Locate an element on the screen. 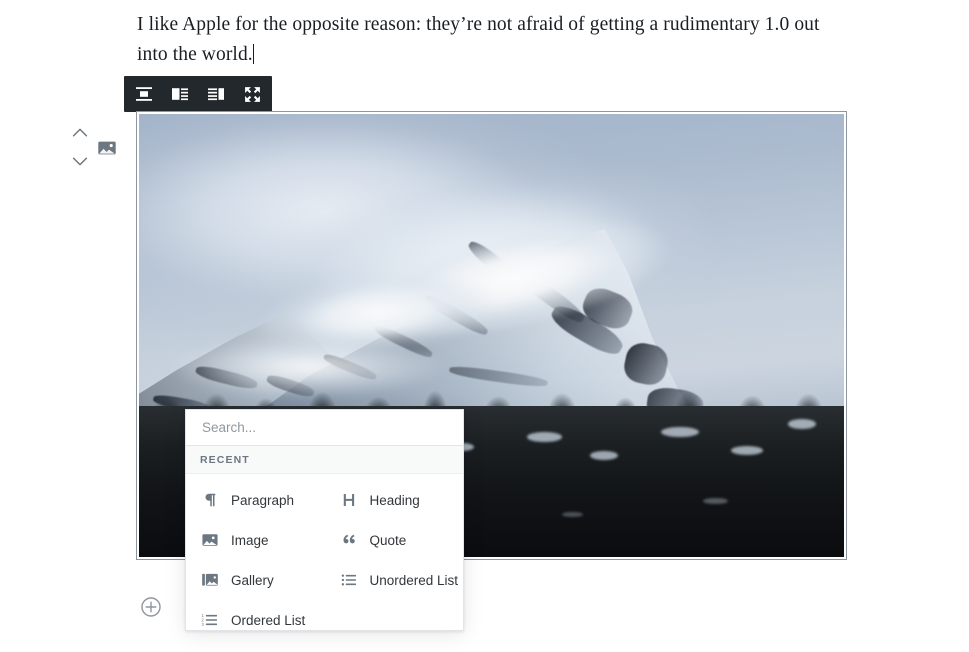  gallery-icon is located at coordinates (210, 580).